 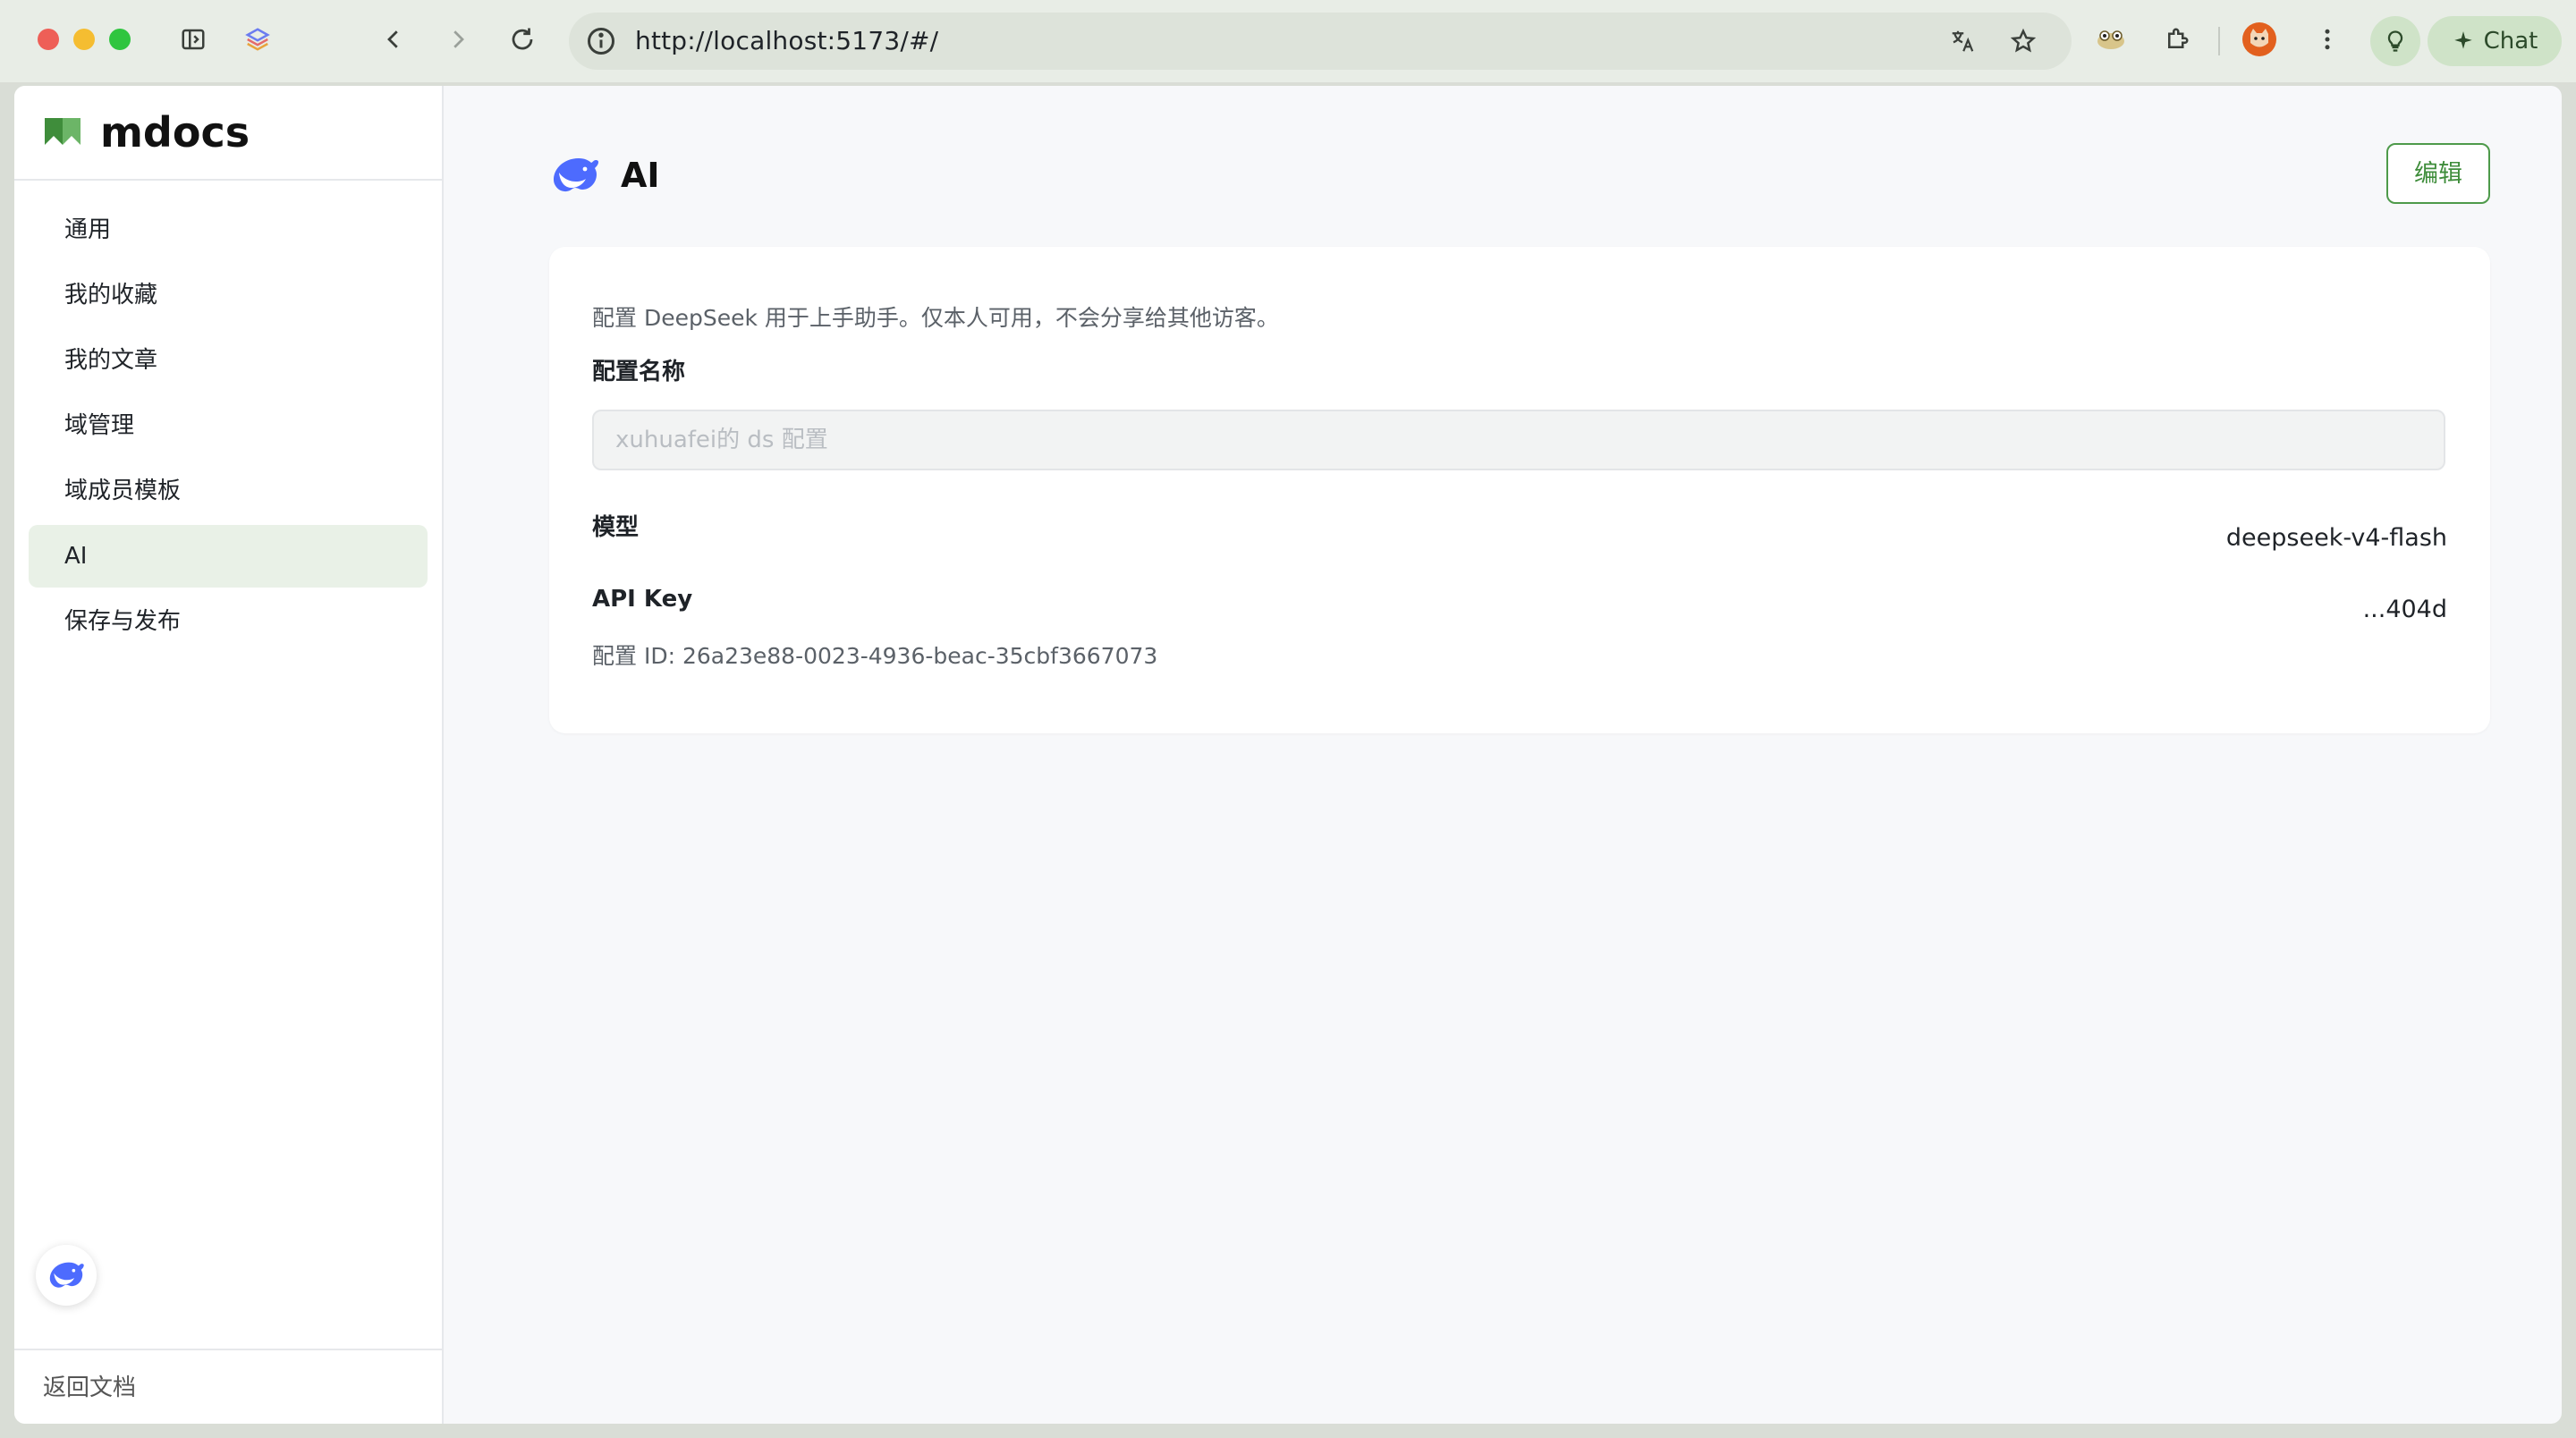 I want to click on site-info-icon, so click(x=601, y=41).